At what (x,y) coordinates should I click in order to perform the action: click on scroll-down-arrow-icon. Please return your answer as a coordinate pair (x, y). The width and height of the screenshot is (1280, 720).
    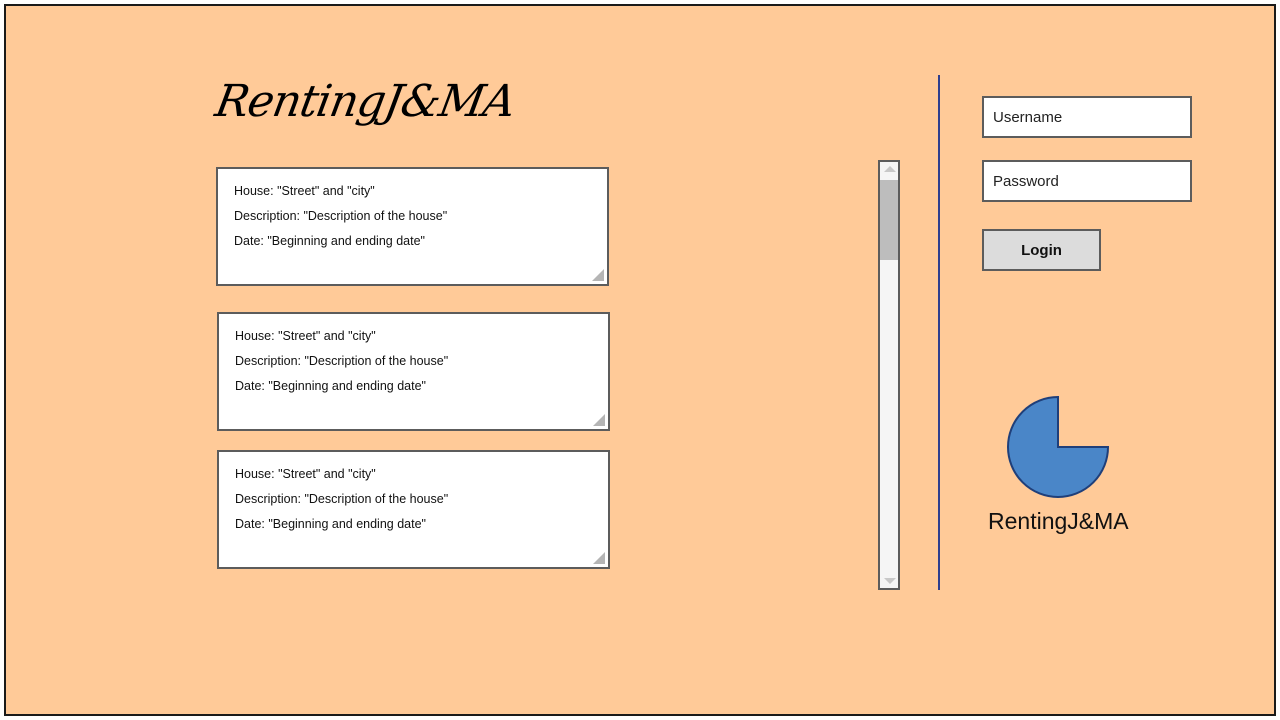
    Looking at the image, I should click on (890, 581).